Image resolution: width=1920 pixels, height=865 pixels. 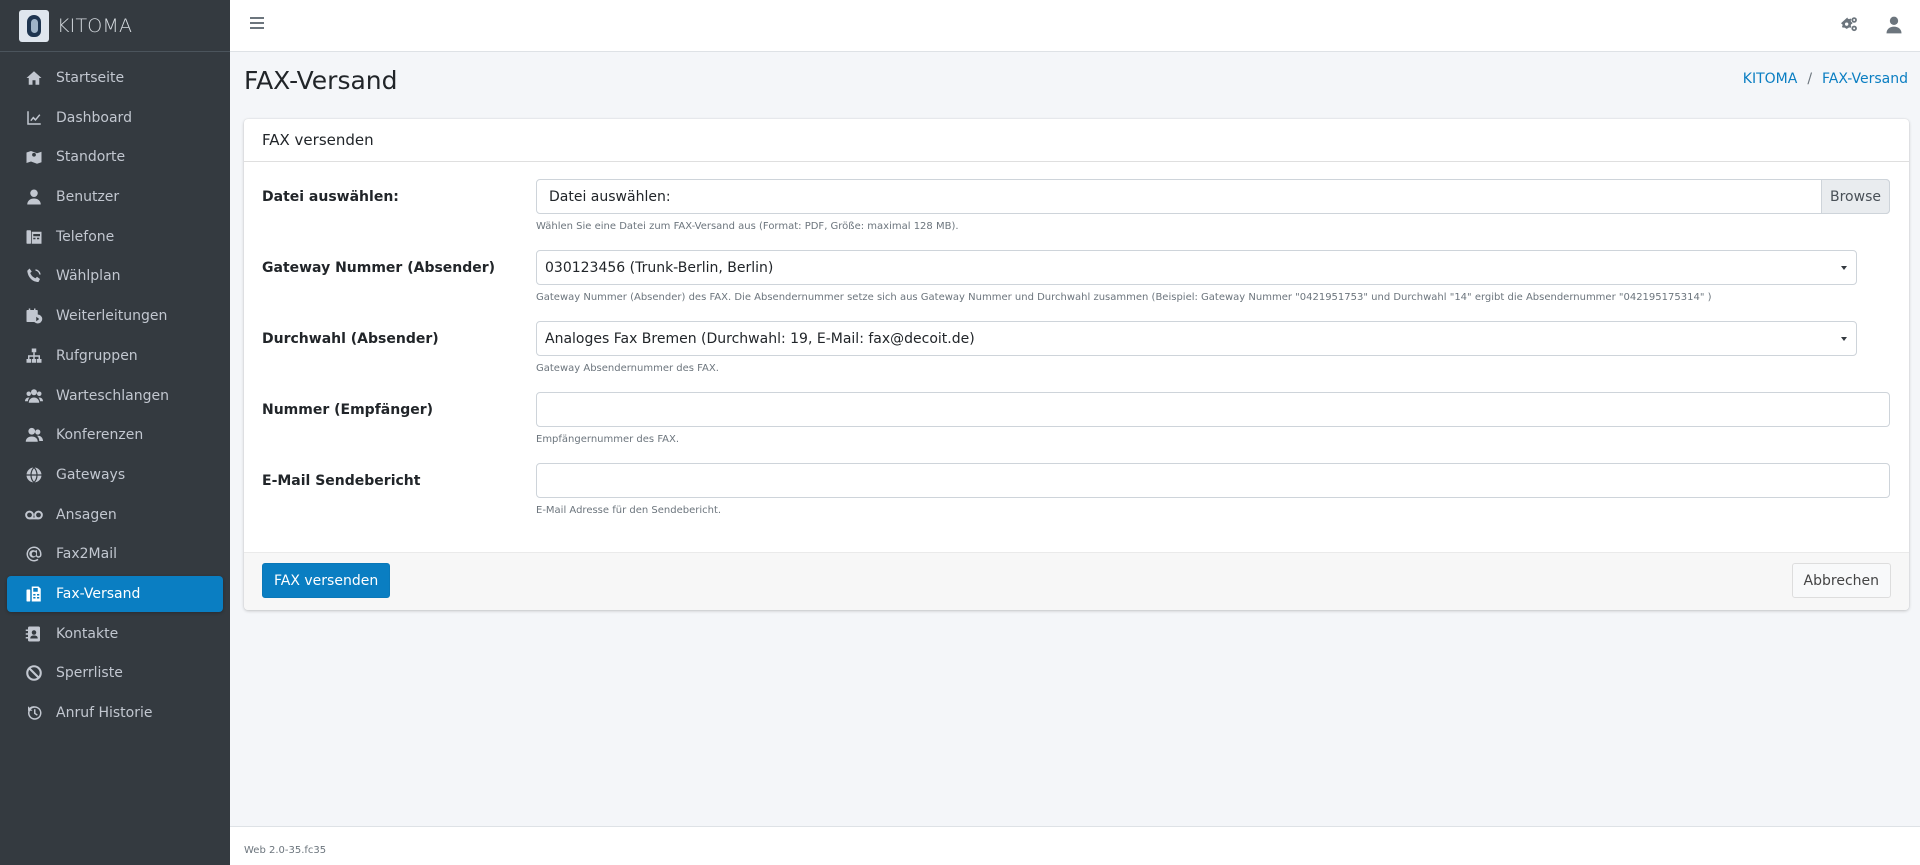 What do you see at coordinates (1213, 409) in the screenshot?
I see `recipient-number-input` at bounding box center [1213, 409].